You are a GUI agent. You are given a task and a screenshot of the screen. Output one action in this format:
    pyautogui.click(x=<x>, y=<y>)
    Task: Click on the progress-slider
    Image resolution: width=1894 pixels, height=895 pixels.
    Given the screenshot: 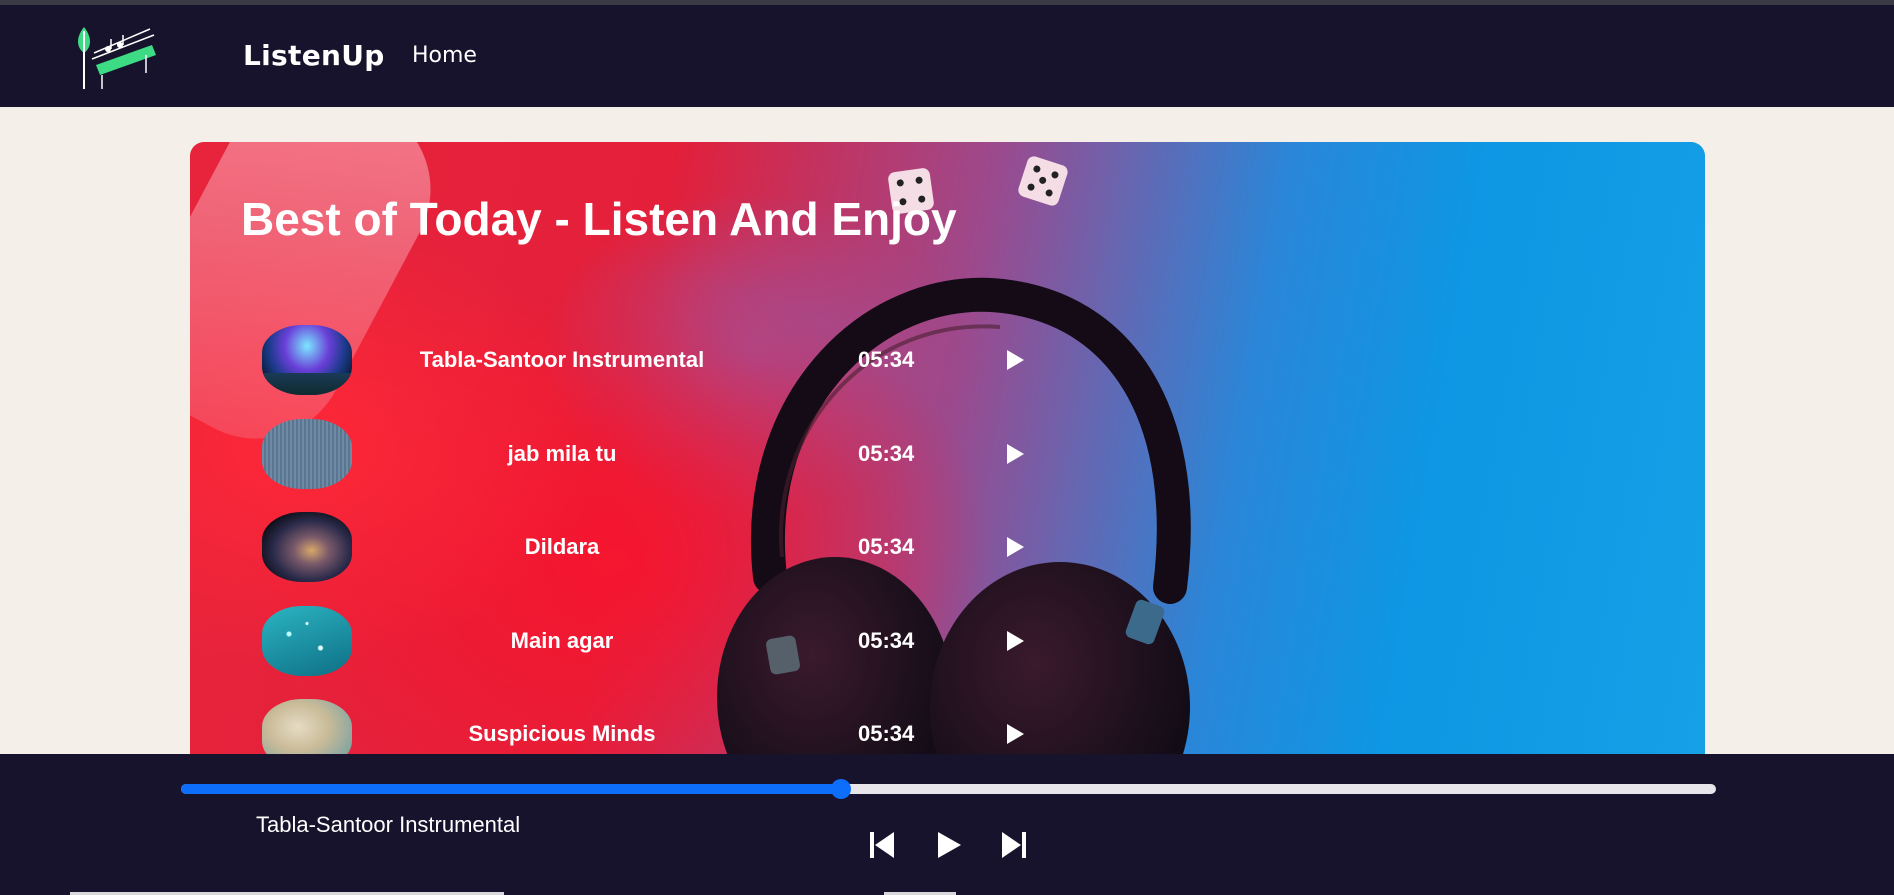 What is the action you would take?
    pyautogui.click(x=948, y=789)
    